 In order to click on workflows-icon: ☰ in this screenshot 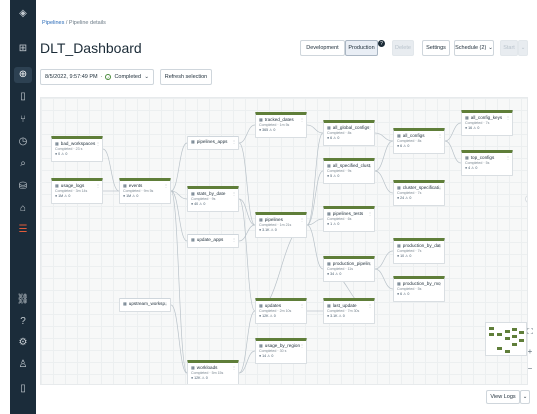, I will do `click(23, 230)`.